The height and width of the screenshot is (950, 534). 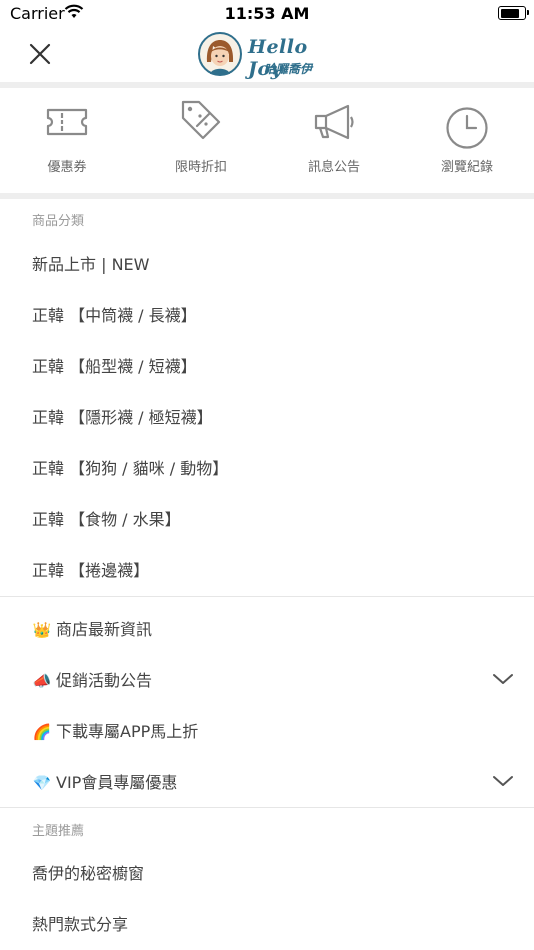 What do you see at coordinates (267, 365) in the screenshot?
I see `category-ankle-socks: 正韓 【船型襪 / 短襪】` at bounding box center [267, 365].